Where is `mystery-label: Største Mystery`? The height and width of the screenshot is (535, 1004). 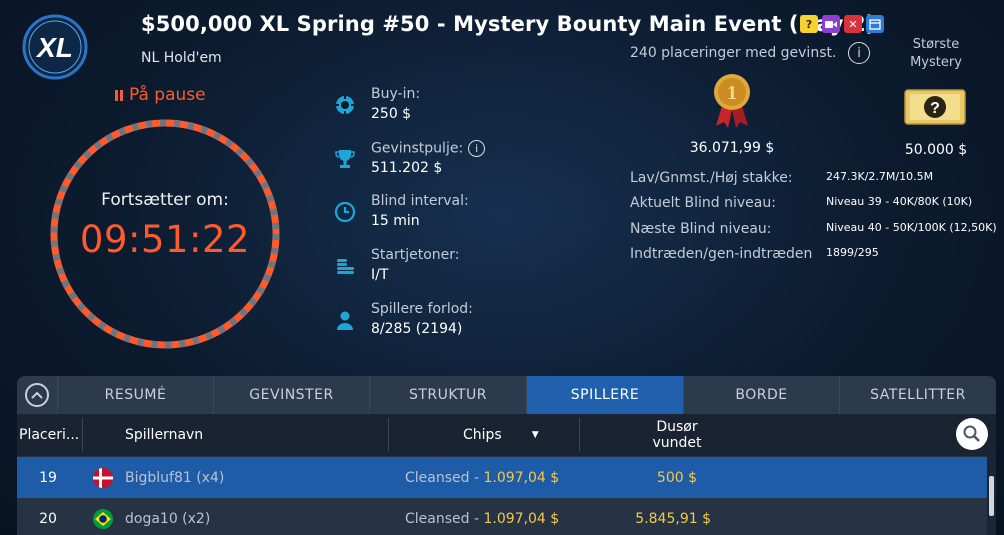
mystery-label: Største Mystery is located at coordinates (936, 53).